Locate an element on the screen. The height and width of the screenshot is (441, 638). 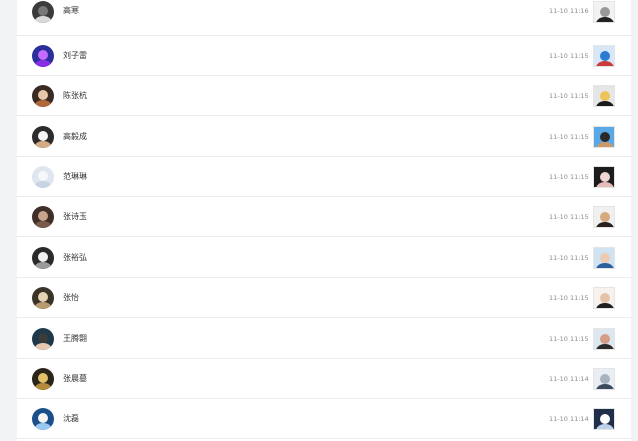
list-item: 高毅成 11-10 11:15 is located at coordinates (324, 137).